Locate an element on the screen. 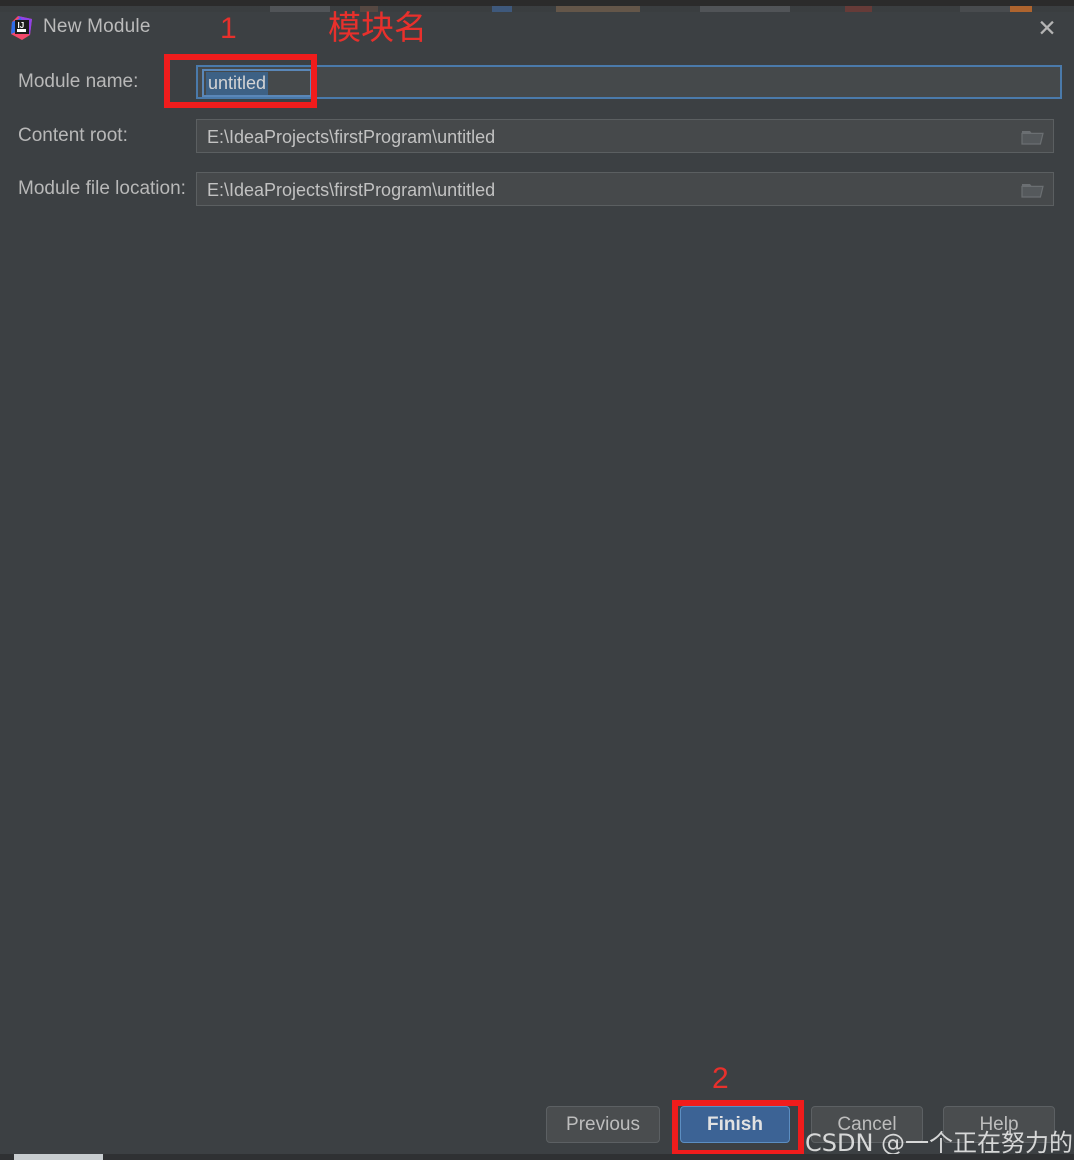  module-name-input: untitled is located at coordinates (629, 82).